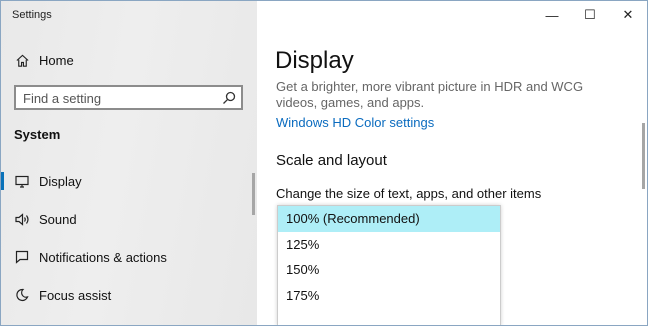  Describe the element at coordinates (118, 98) in the screenshot. I see `search-input` at that location.